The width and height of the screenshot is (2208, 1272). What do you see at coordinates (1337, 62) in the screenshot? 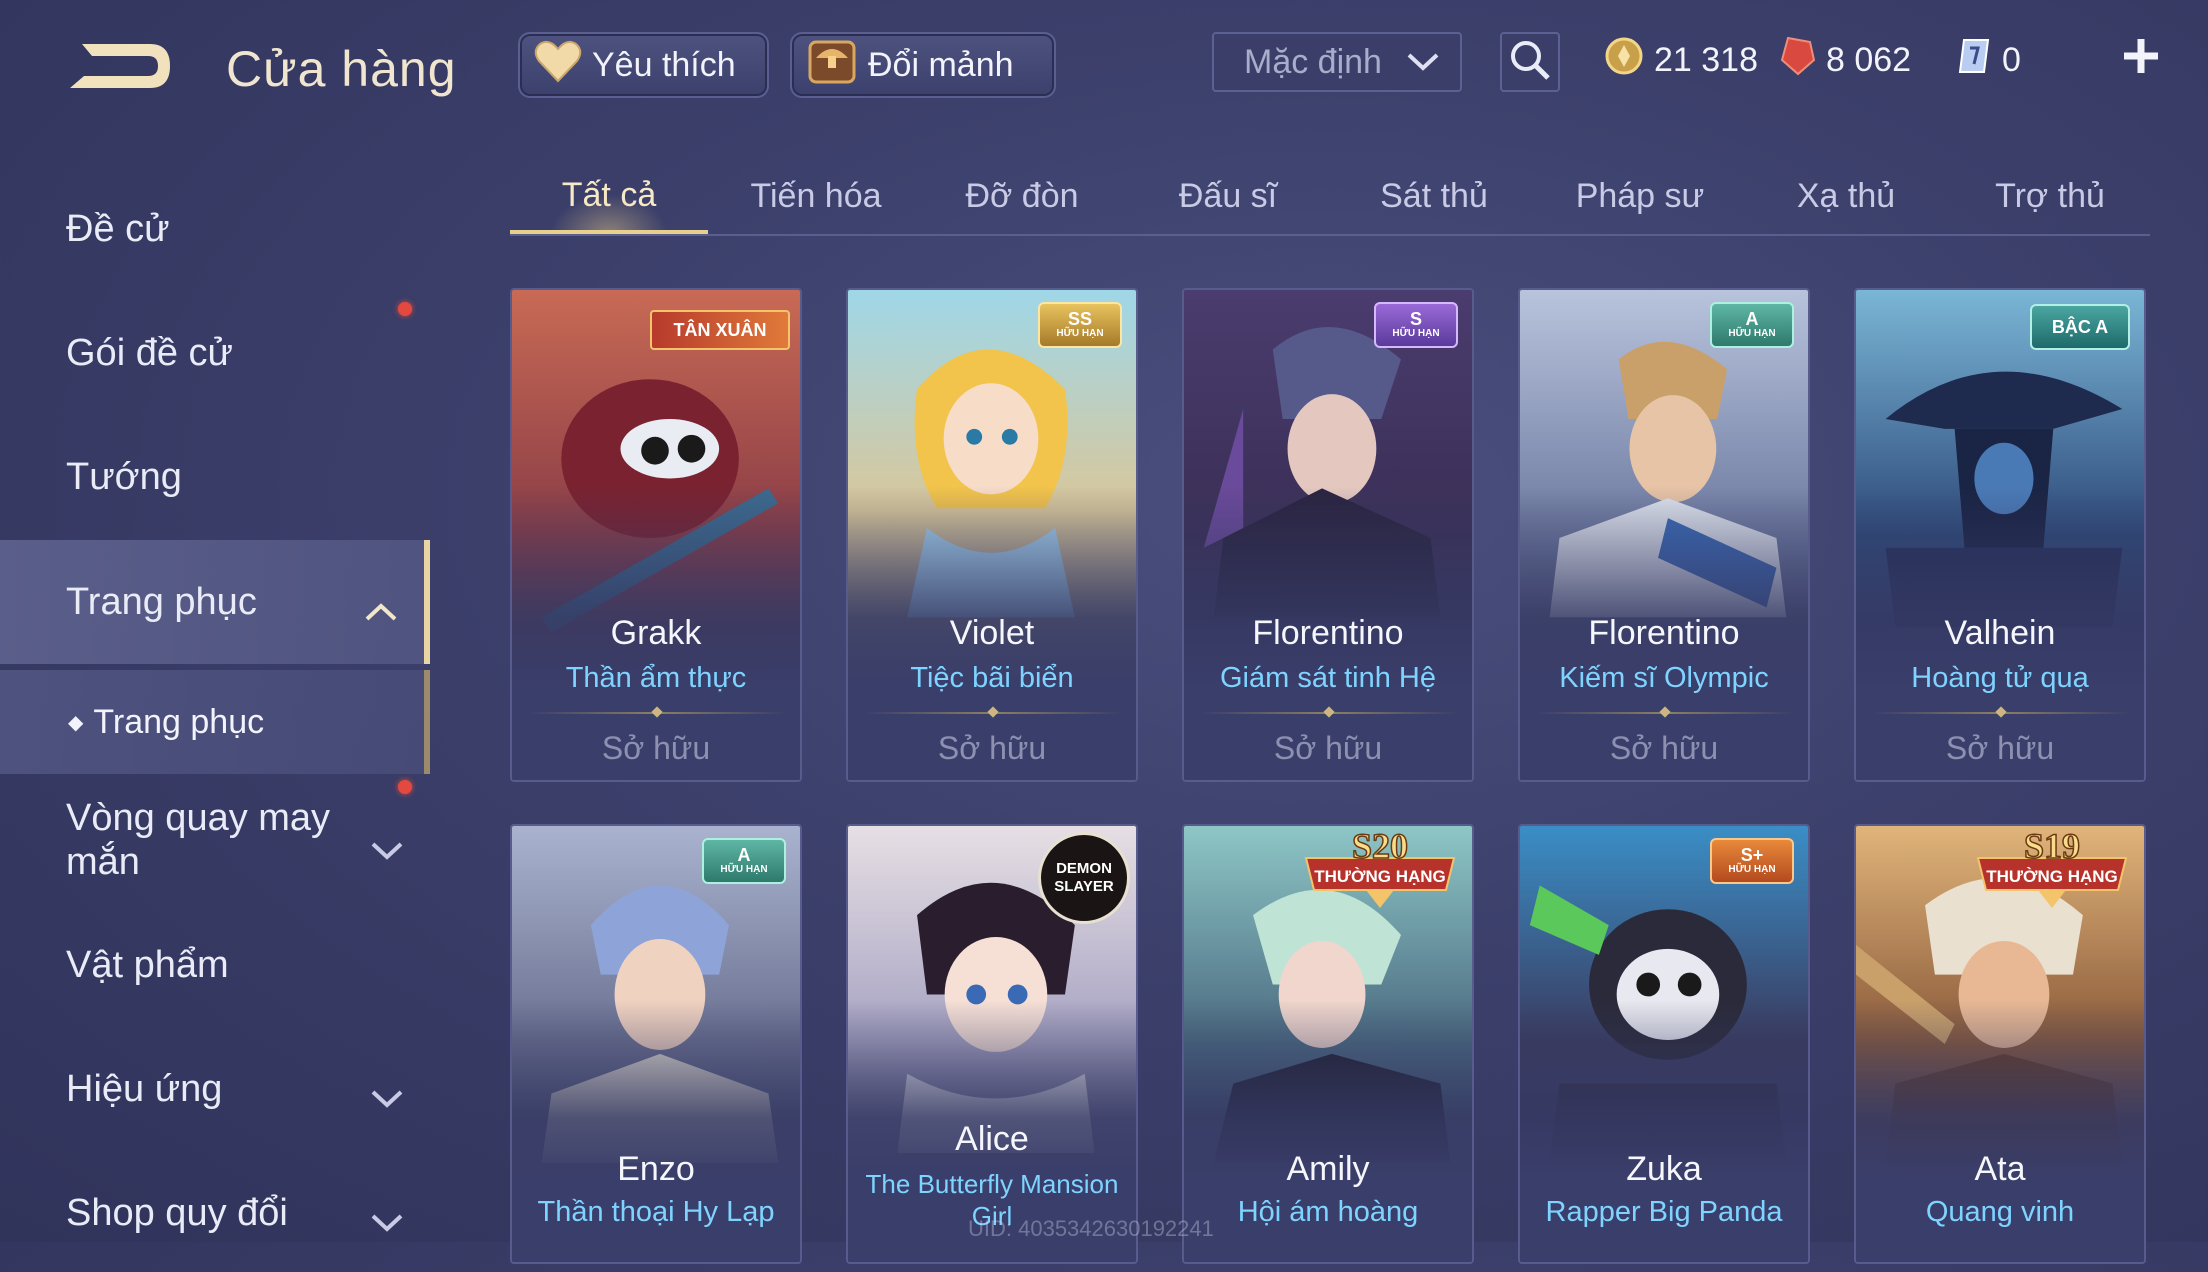
I see `sort-dropdown: Mặc định` at bounding box center [1337, 62].